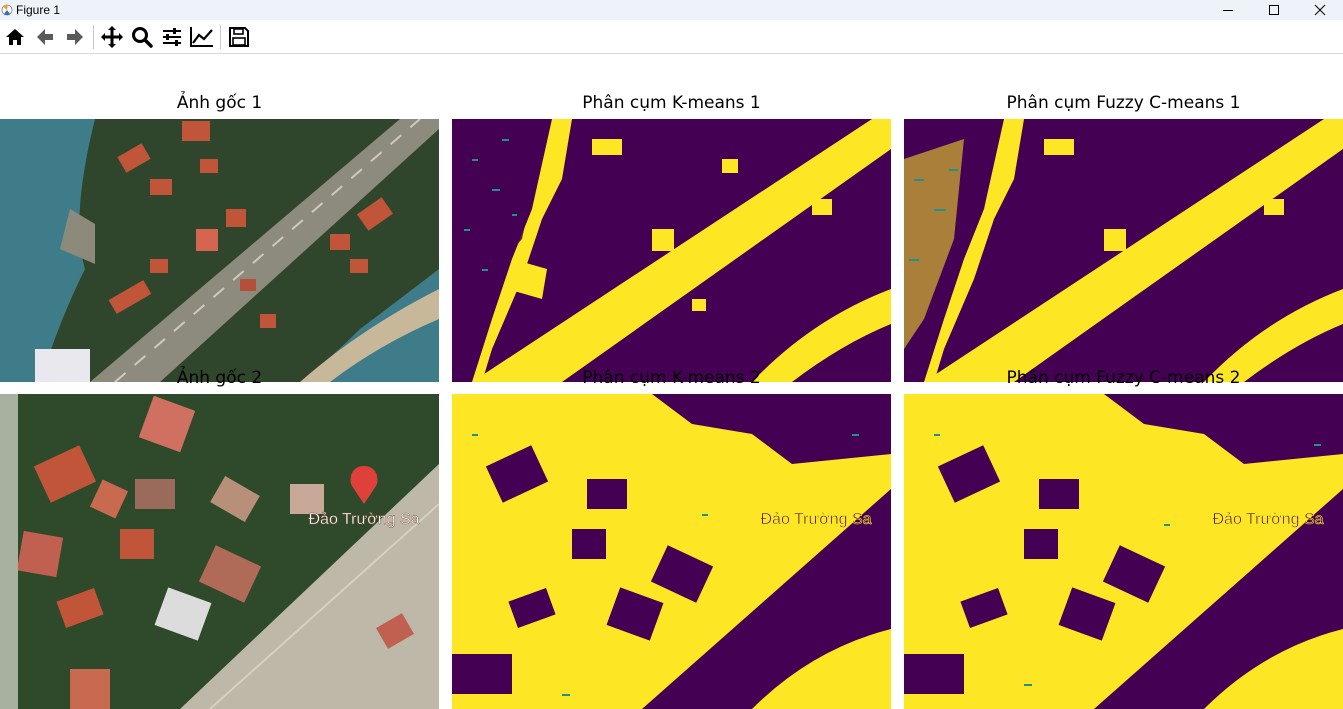  I want to click on minimize-icon, so click(1228, 10).